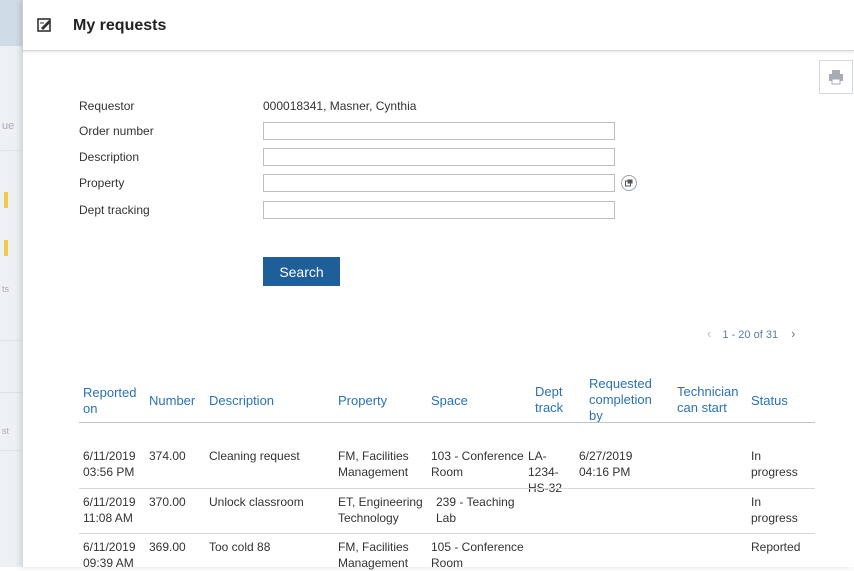 The width and height of the screenshot is (854, 571). Describe the element at coordinates (112, 401) in the screenshot. I see `column-header-reported-on: Reported on` at that location.